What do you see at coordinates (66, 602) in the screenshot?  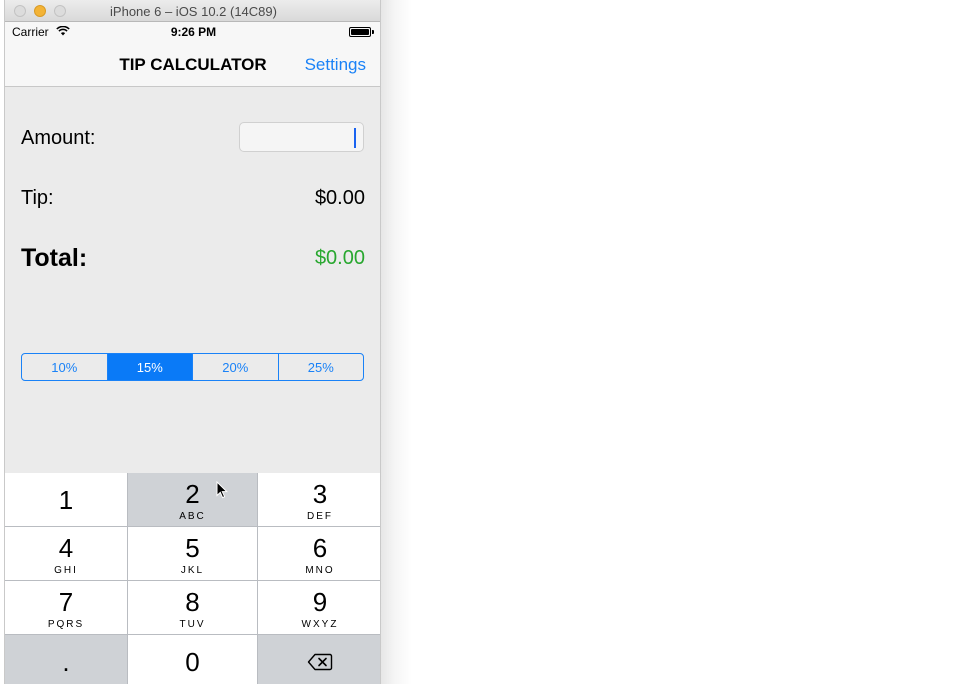 I see `key-number: 7` at bounding box center [66, 602].